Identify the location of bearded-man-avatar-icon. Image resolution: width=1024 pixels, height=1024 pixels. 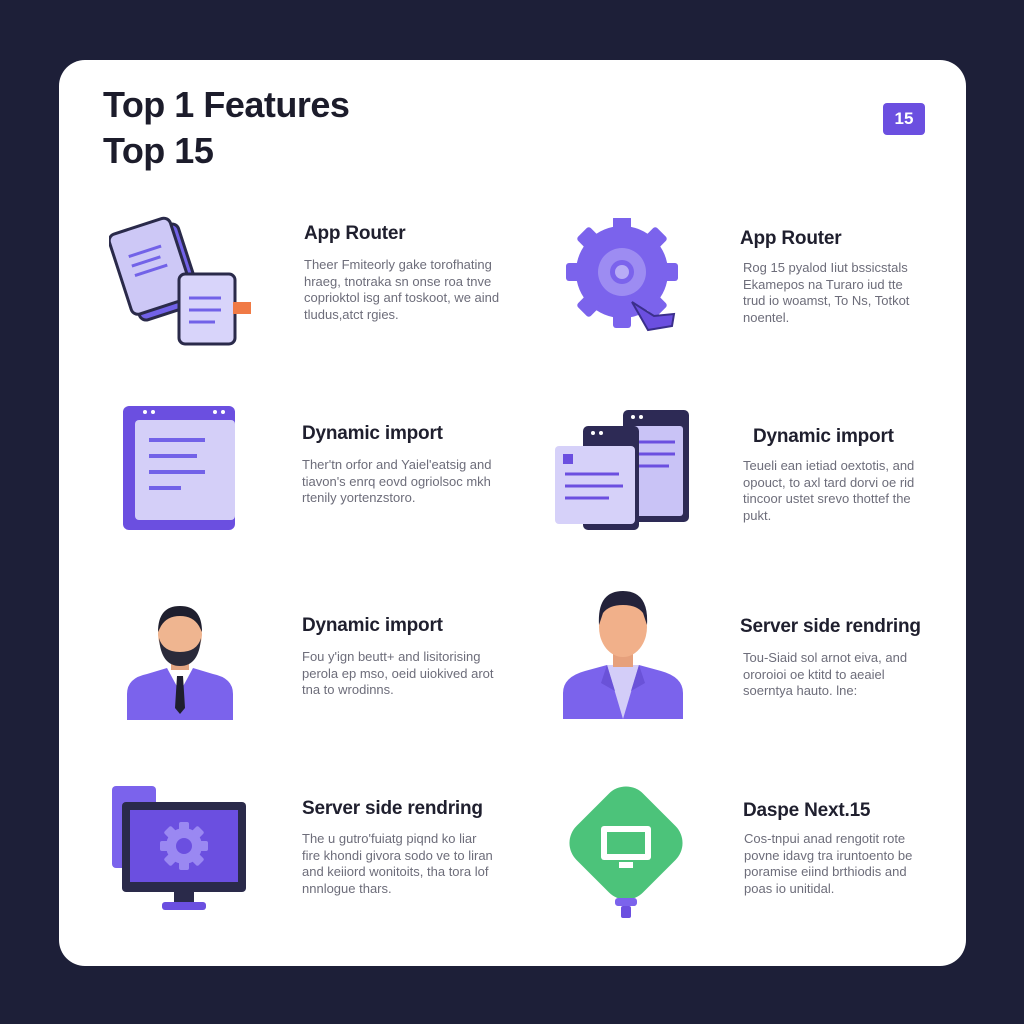
(180, 659).